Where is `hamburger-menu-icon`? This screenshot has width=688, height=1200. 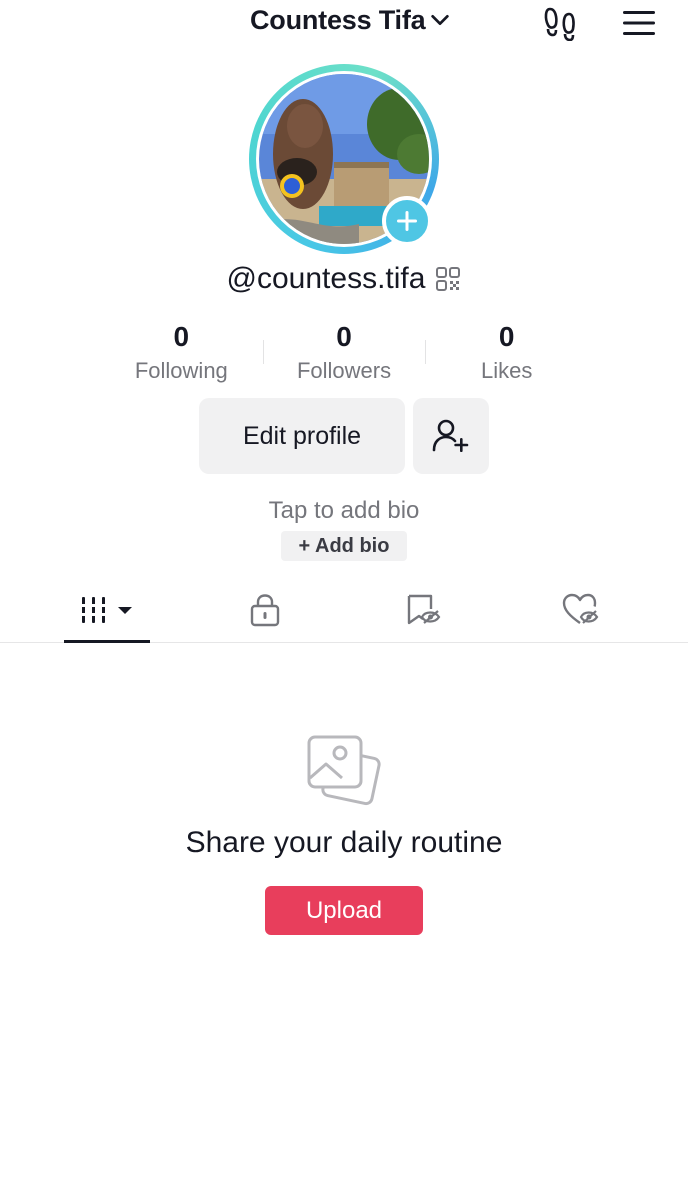
hamburger-menu-icon is located at coordinates (639, 23).